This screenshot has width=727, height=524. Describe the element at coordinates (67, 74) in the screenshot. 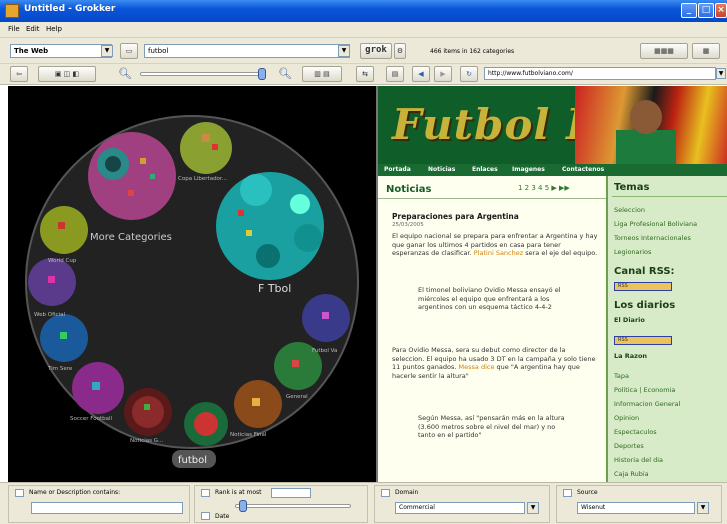

I see `view-mode-buttons: ▣ ◫ ◧` at that location.